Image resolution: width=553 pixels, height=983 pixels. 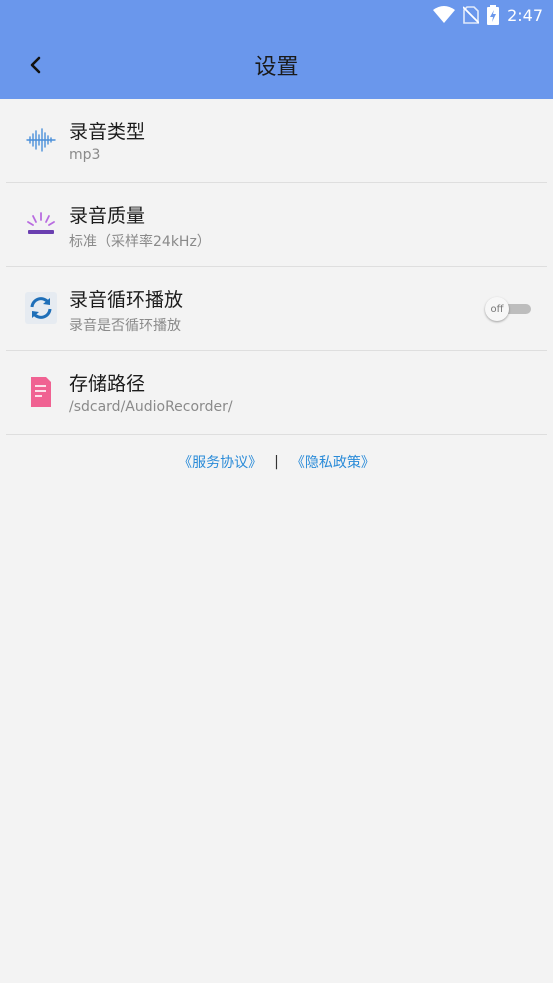 I want to click on no-sim-icon, so click(x=471, y=15).